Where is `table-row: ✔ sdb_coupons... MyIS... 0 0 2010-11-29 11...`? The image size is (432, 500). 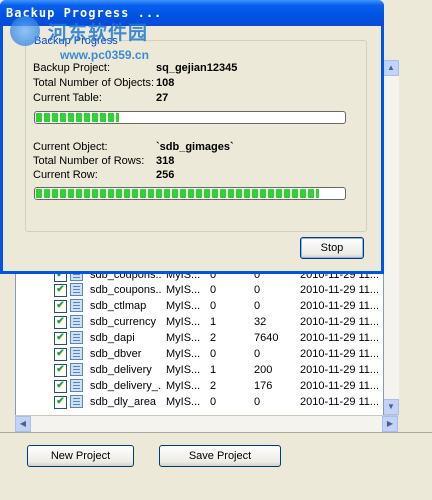 table-row: ✔ sdb_coupons... MyIS... 0 0 2010-11-29 11... is located at coordinates (199, 291).